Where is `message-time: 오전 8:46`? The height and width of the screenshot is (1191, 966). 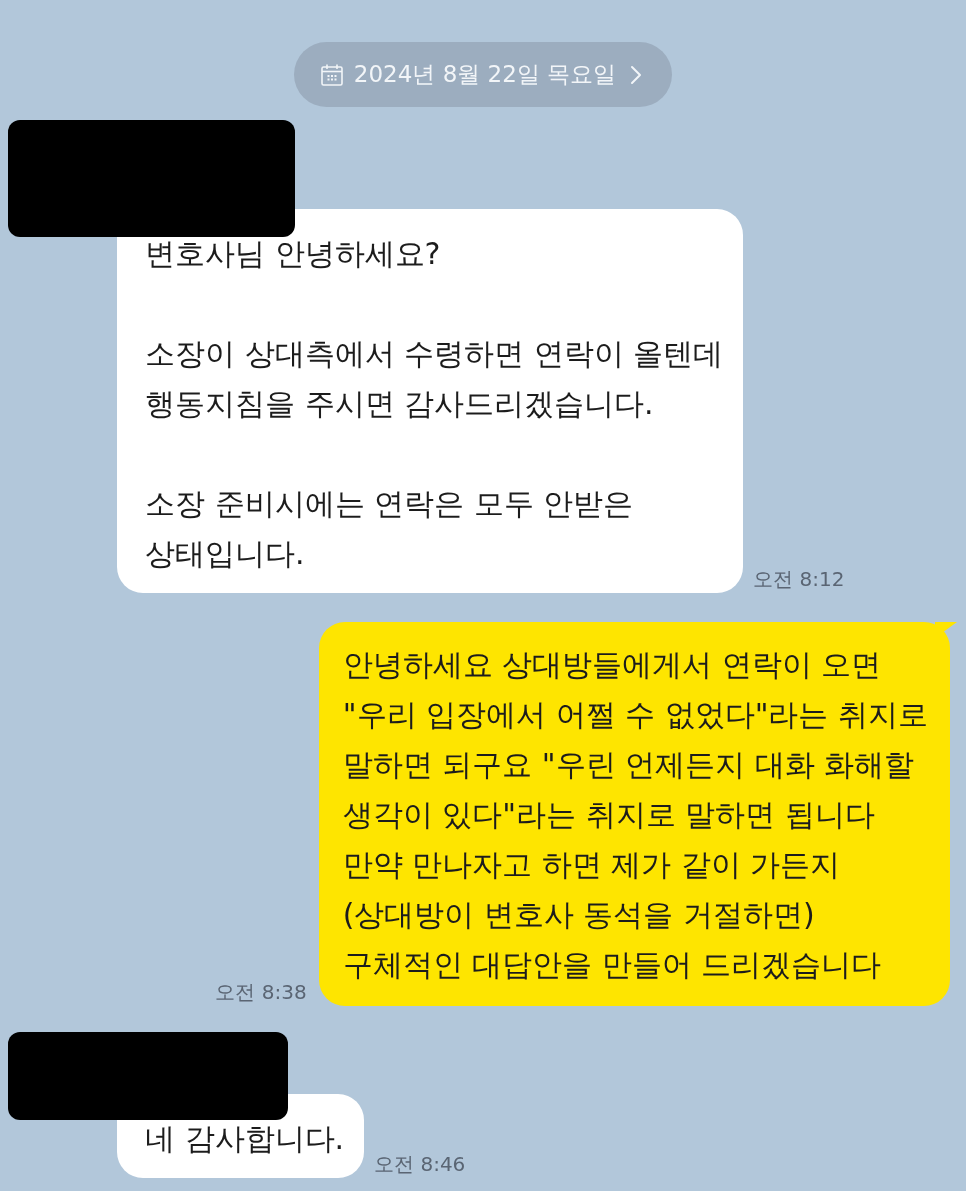
message-time: 오전 8:46 is located at coordinates (420, 1164).